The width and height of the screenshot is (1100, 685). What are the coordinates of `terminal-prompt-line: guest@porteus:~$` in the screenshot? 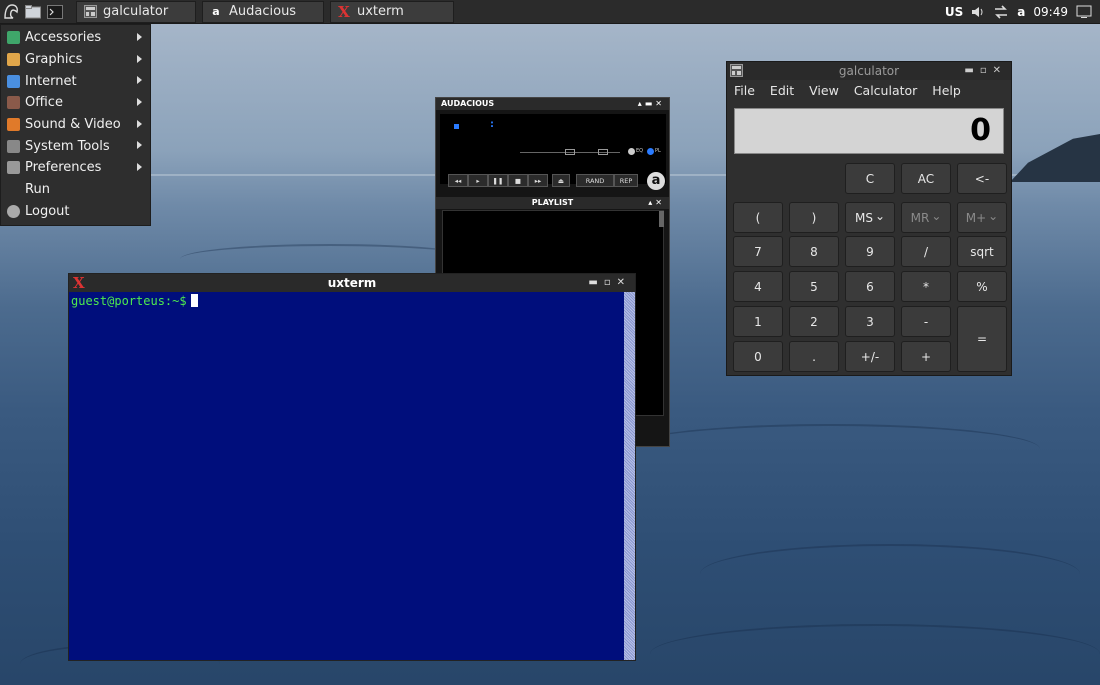 It's located at (134, 301).